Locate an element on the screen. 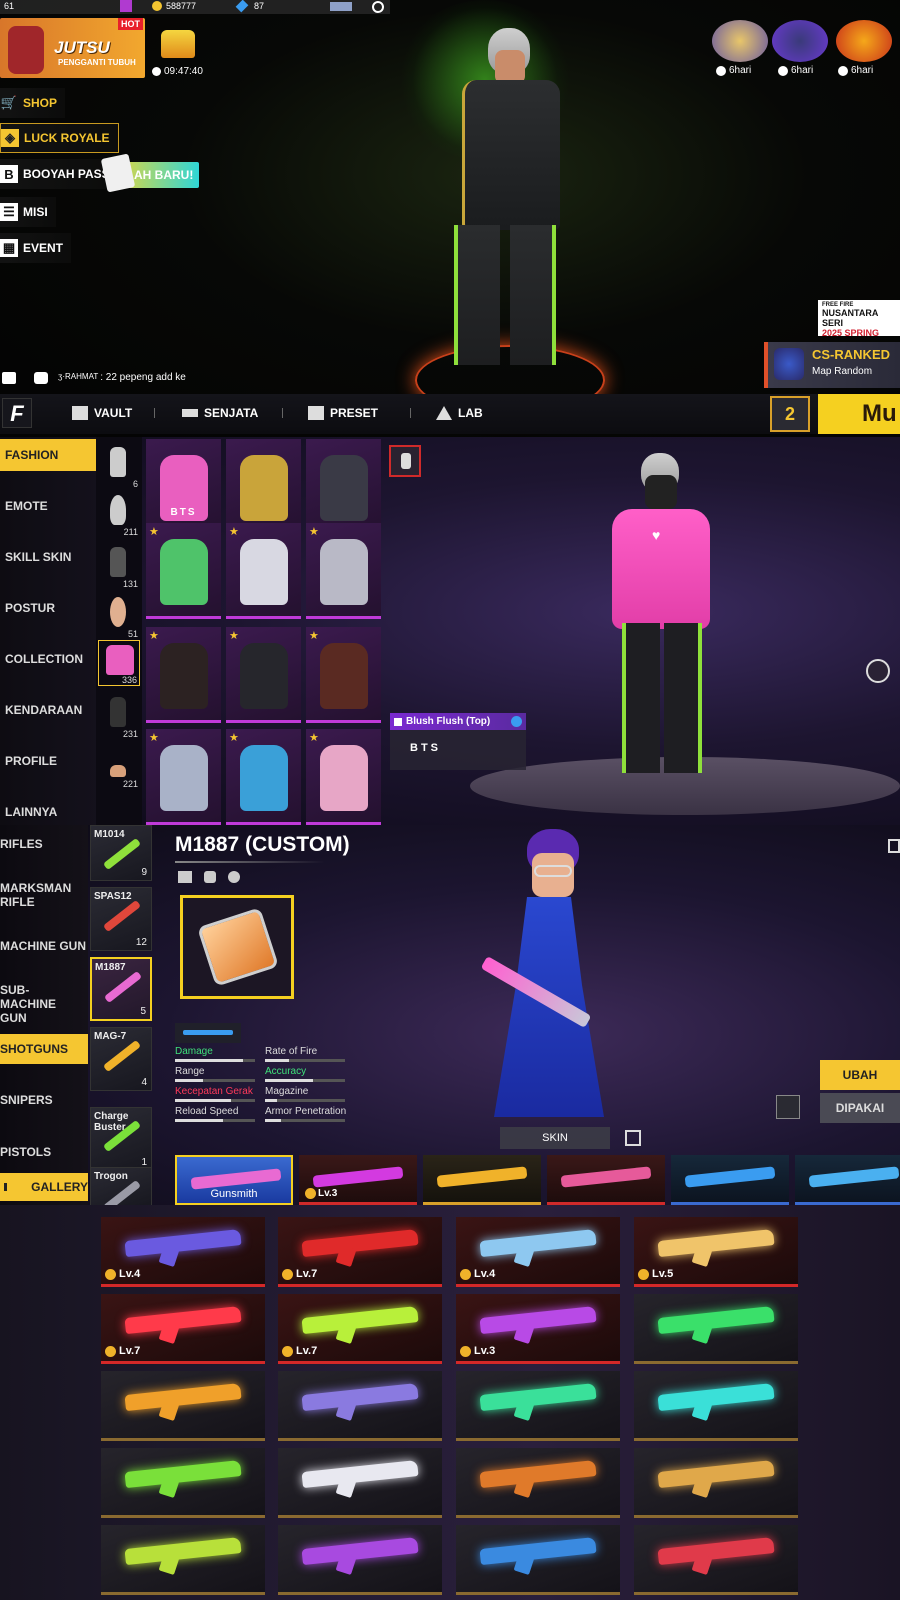  skin-tab-header: SKIN is located at coordinates (555, 1138).